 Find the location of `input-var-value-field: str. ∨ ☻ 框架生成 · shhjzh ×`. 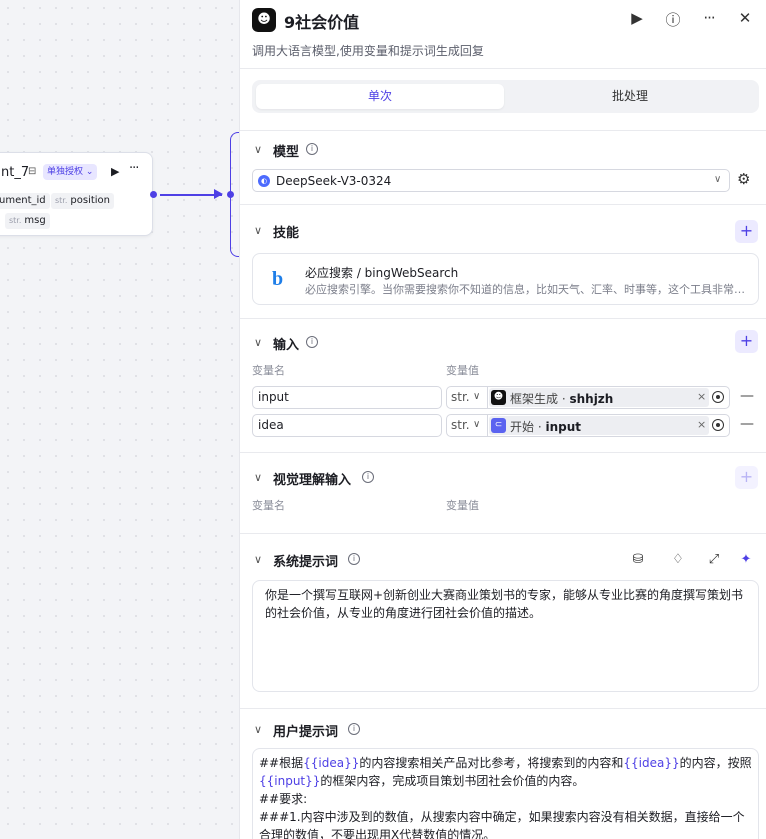

input-var-value-field: str. ∨ ☻ 框架生成 · shhjzh × is located at coordinates (588, 397).